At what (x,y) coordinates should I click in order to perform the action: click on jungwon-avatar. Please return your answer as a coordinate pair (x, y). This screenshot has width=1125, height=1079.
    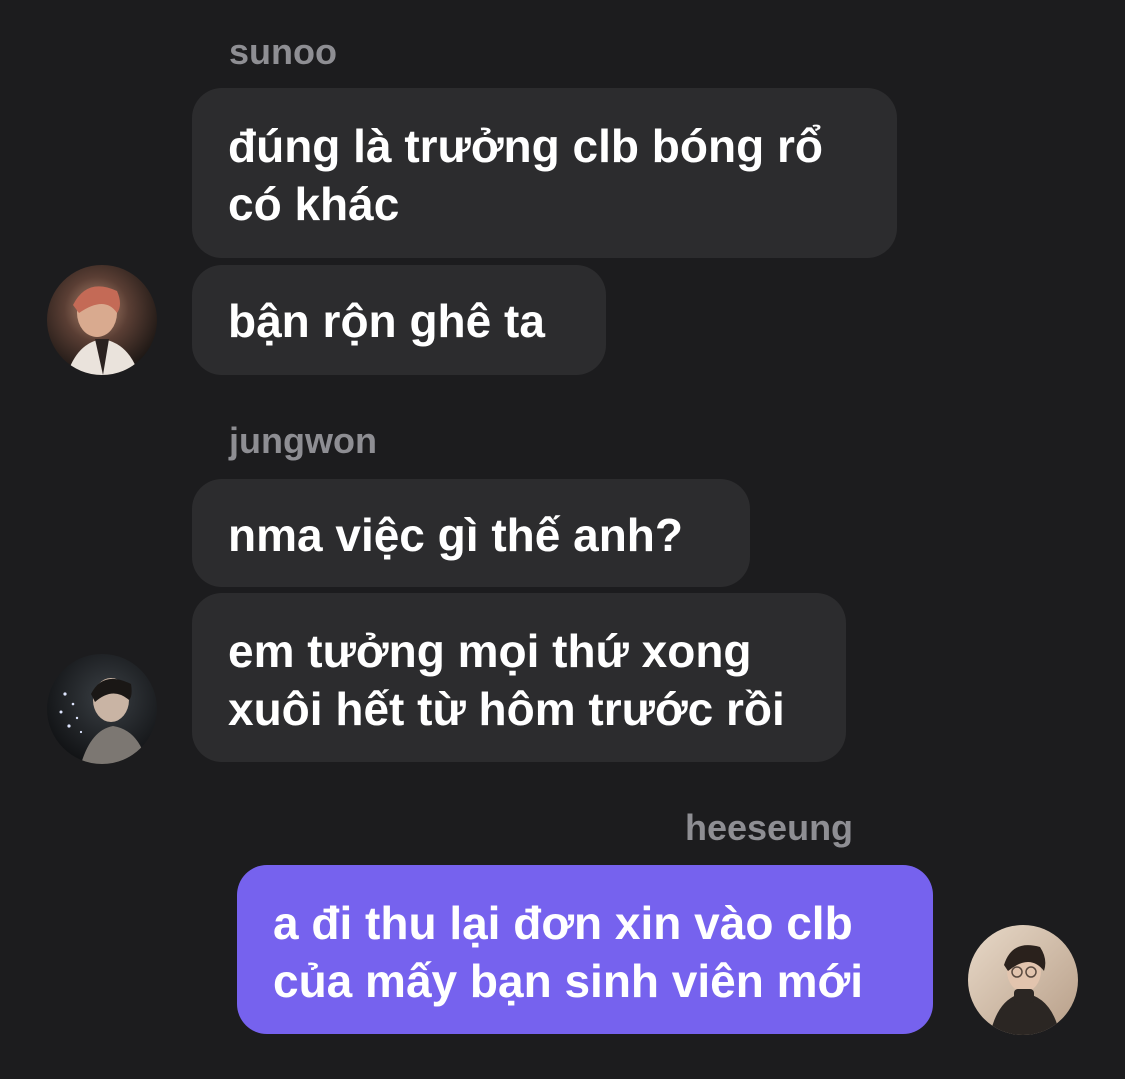
    Looking at the image, I should click on (102, 709).